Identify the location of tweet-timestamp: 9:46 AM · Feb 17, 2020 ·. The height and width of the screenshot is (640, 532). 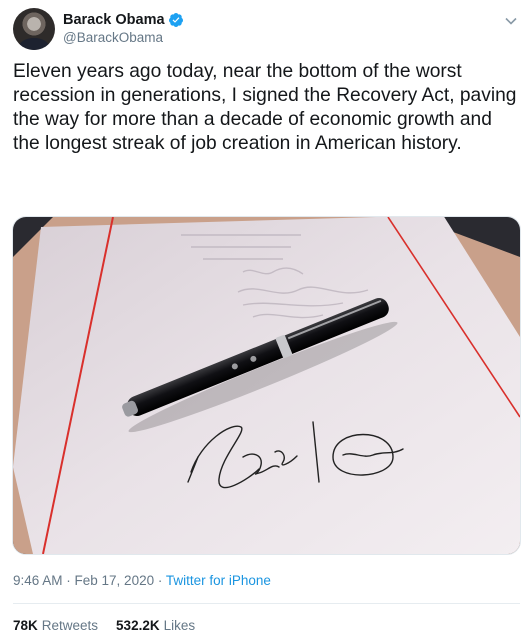
(89, 580).